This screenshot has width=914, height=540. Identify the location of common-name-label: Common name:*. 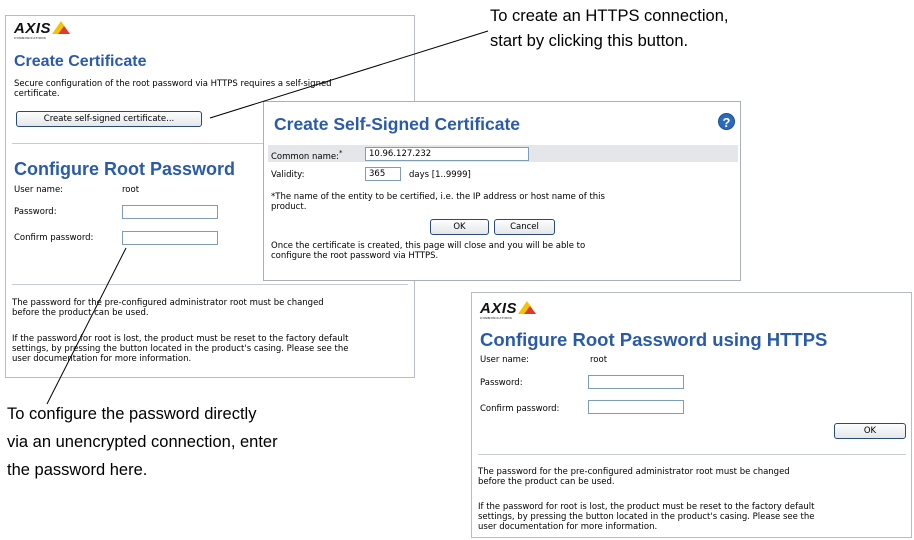
(307, 155).